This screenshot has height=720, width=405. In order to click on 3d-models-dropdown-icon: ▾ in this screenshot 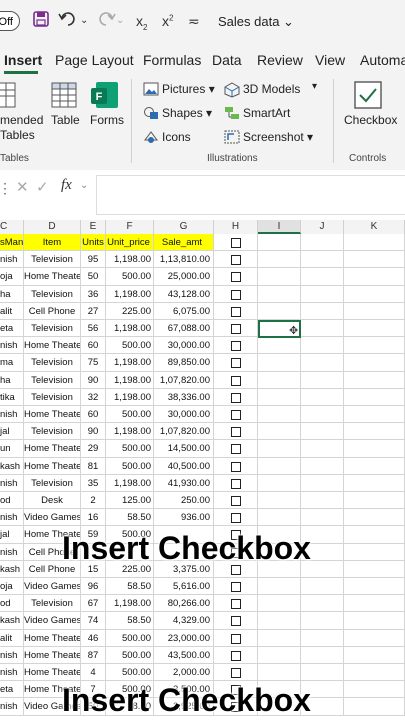, I will do `click(314, 86)`.